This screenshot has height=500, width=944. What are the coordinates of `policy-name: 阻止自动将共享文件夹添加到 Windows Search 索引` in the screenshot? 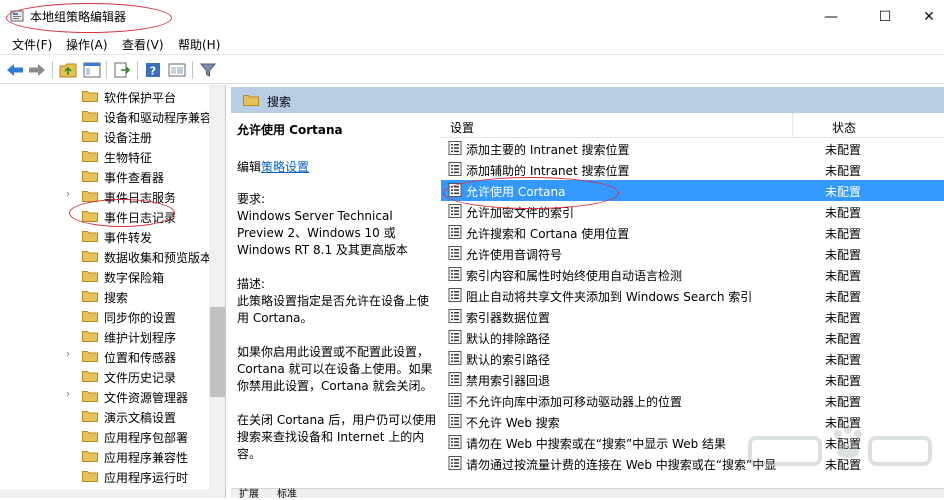 It's located at (609, 297).